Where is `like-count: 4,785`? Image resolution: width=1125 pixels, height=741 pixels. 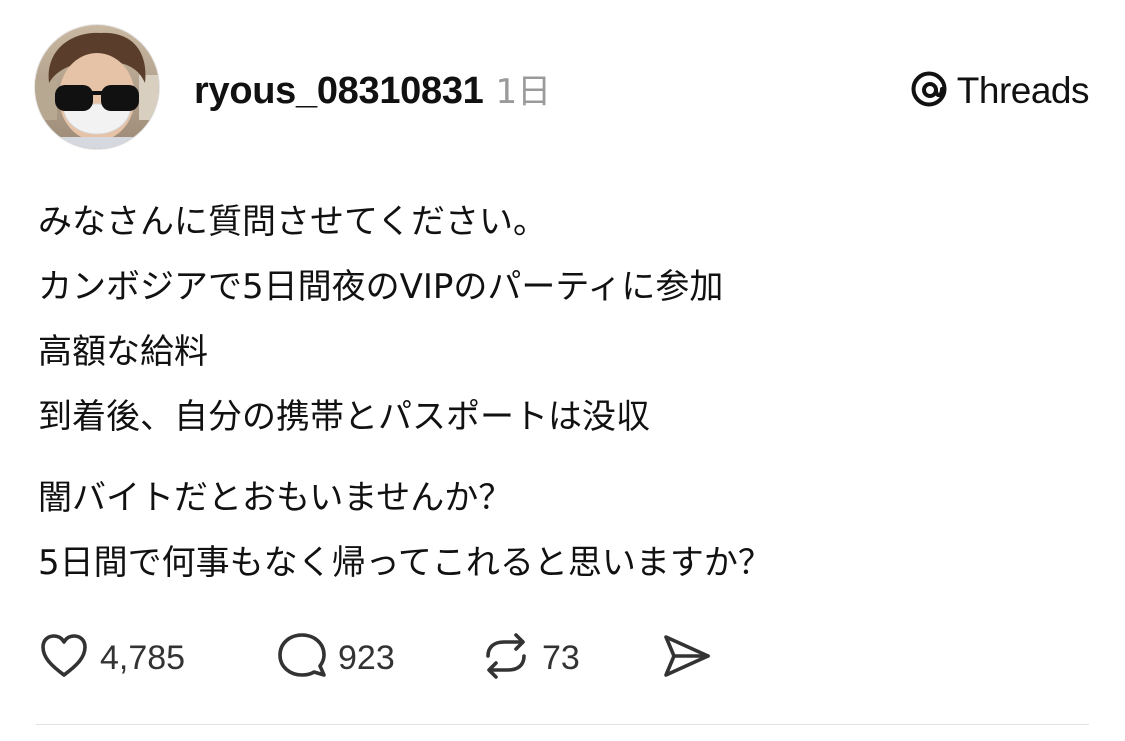 like-count: 4,785 is located at coordinates (143, 657).